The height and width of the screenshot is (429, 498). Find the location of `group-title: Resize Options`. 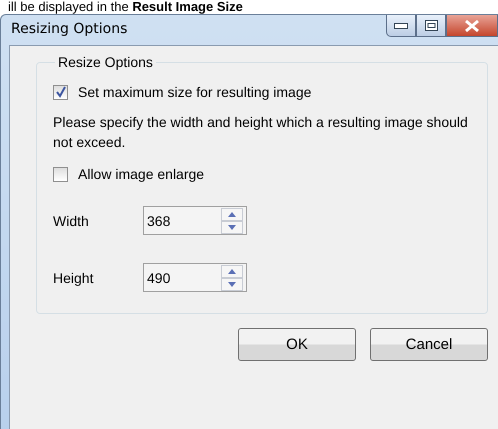

group-title: Resize Options is located at coordinates (105, 62).